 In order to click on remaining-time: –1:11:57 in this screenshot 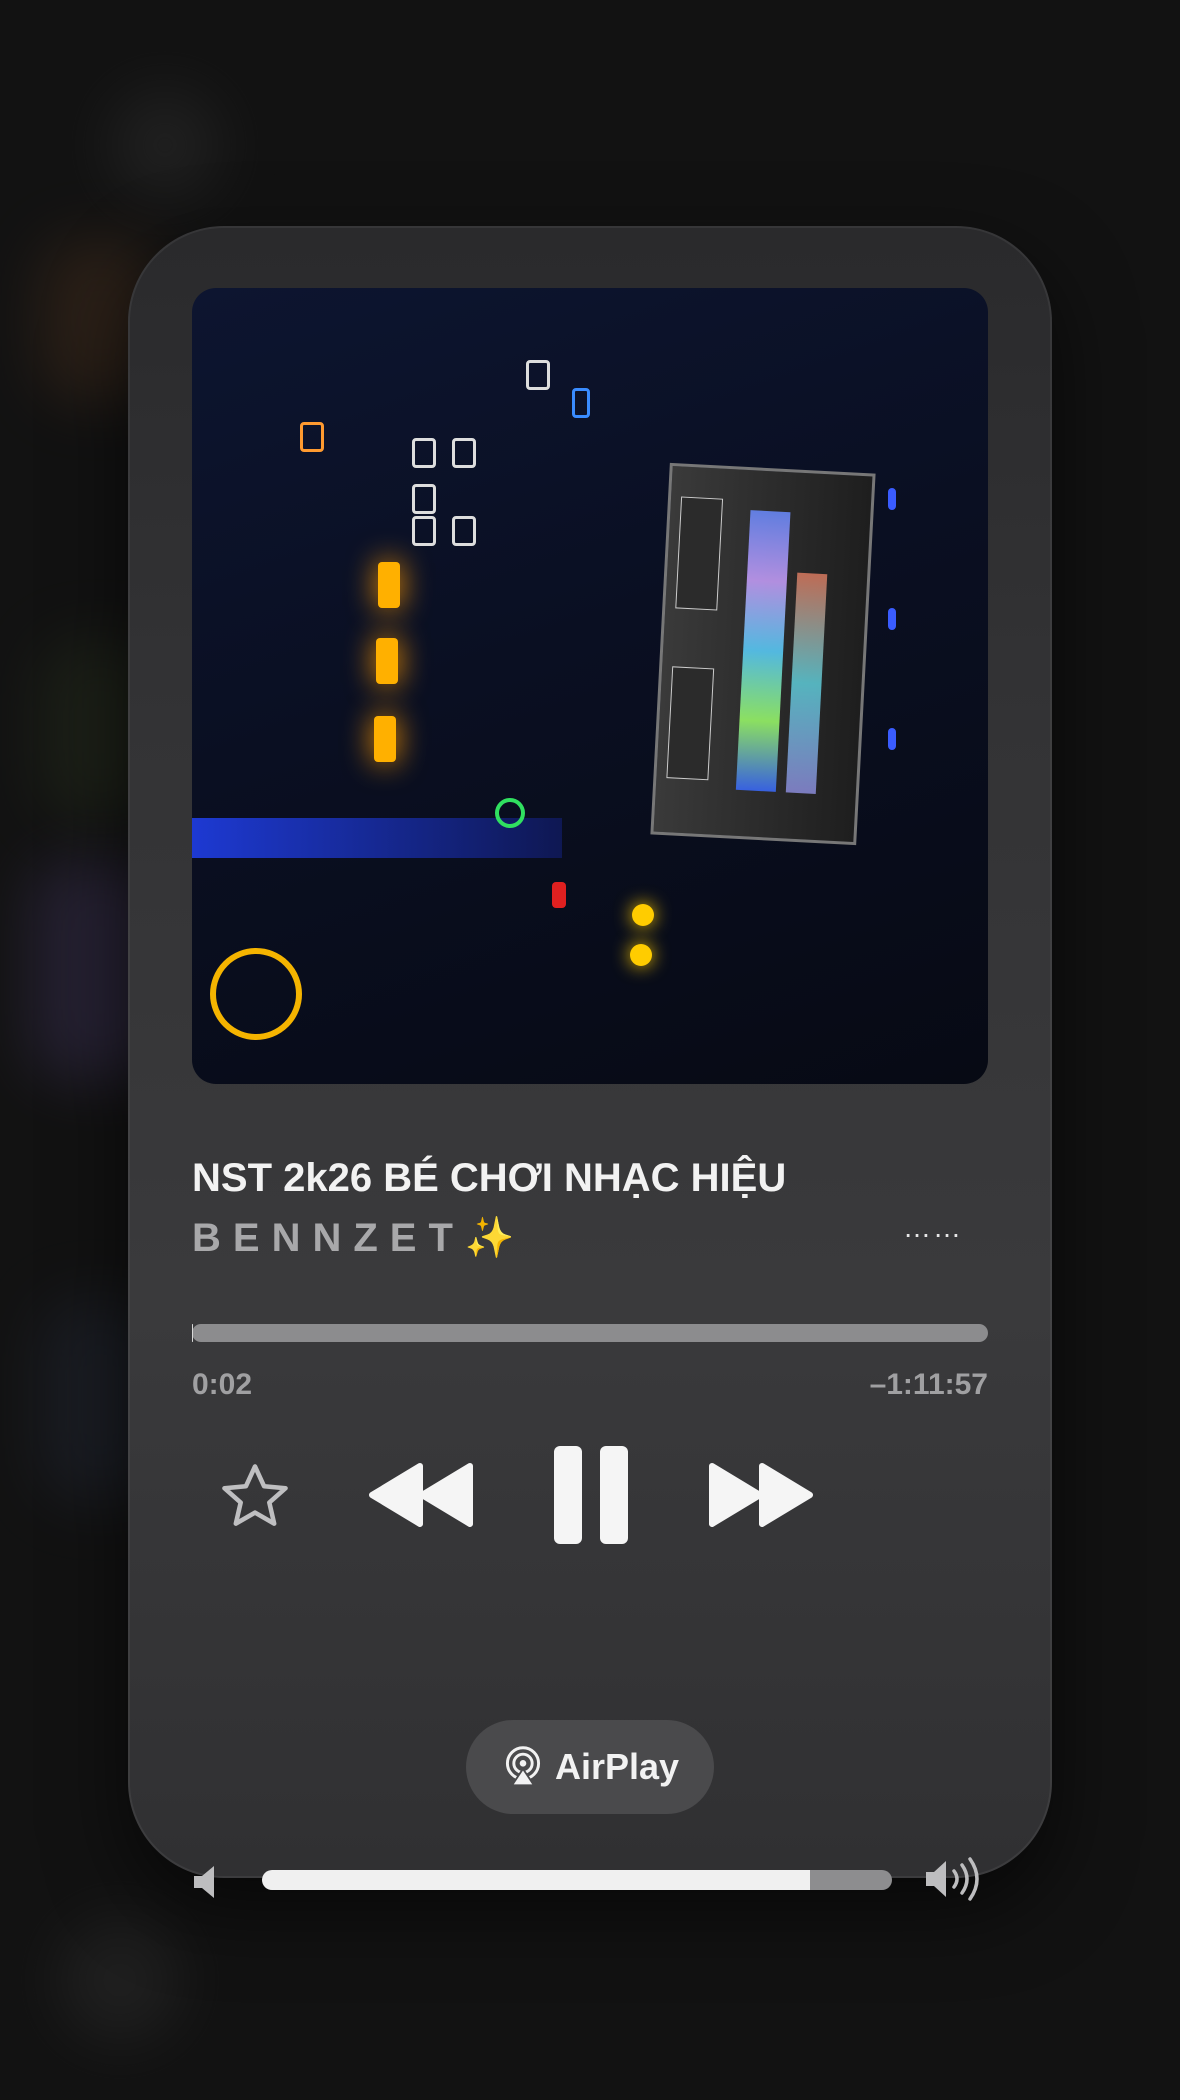, I will do `click(928, 1384)`.